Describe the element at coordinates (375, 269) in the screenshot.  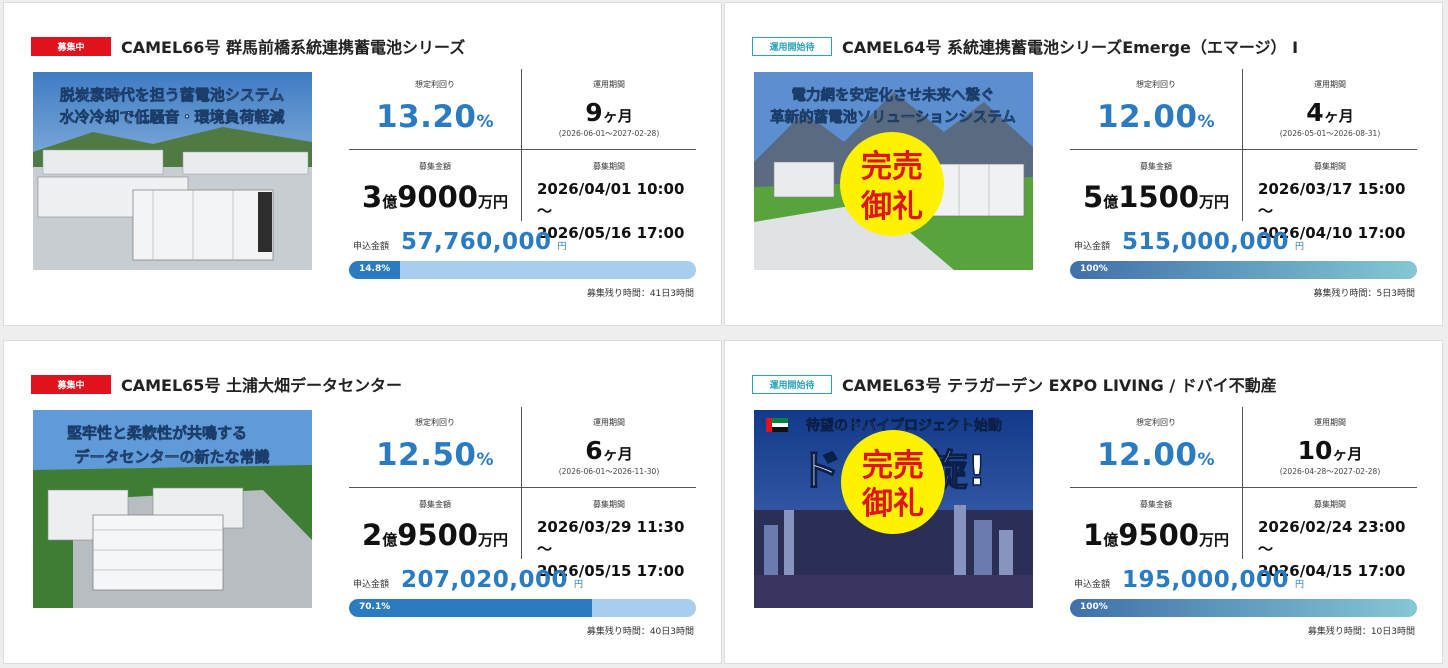
I see `progress-percent: 14.8%` at that location.